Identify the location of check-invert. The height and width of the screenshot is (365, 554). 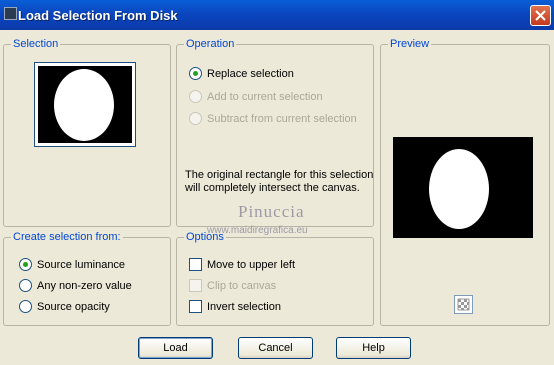
(195, 306).